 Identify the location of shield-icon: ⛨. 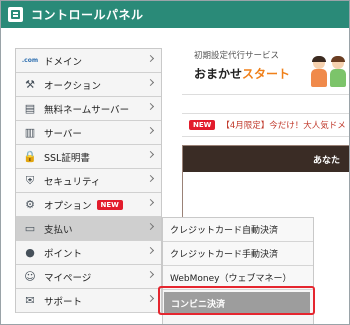
(30, 180).